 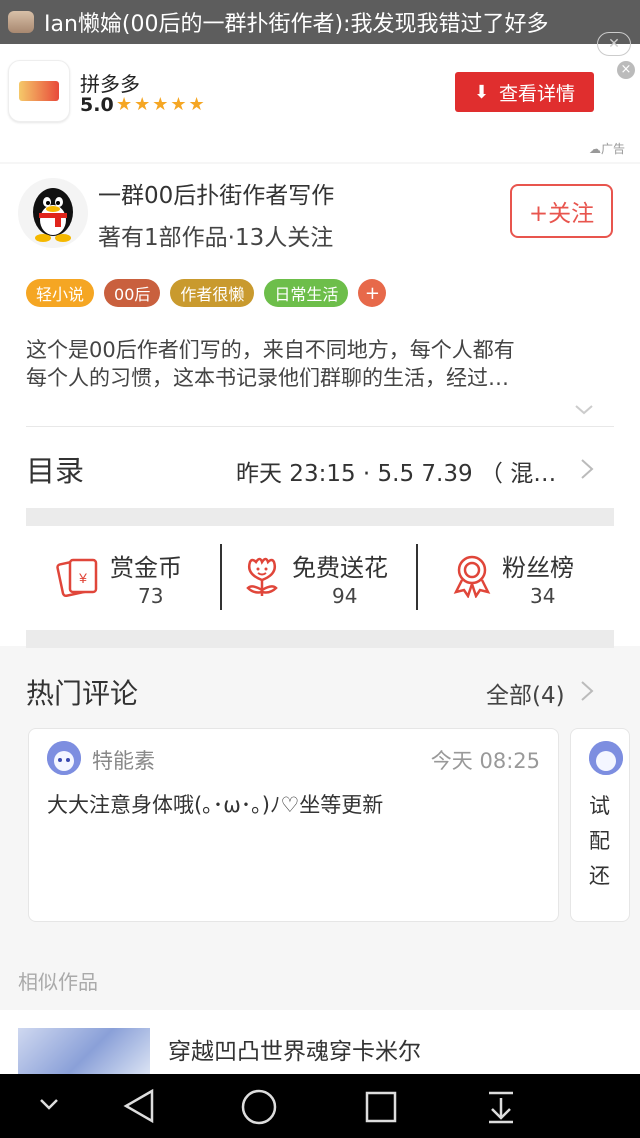 I want to click on similar-works-heading: 相似作品, so click(x=58, y=982).